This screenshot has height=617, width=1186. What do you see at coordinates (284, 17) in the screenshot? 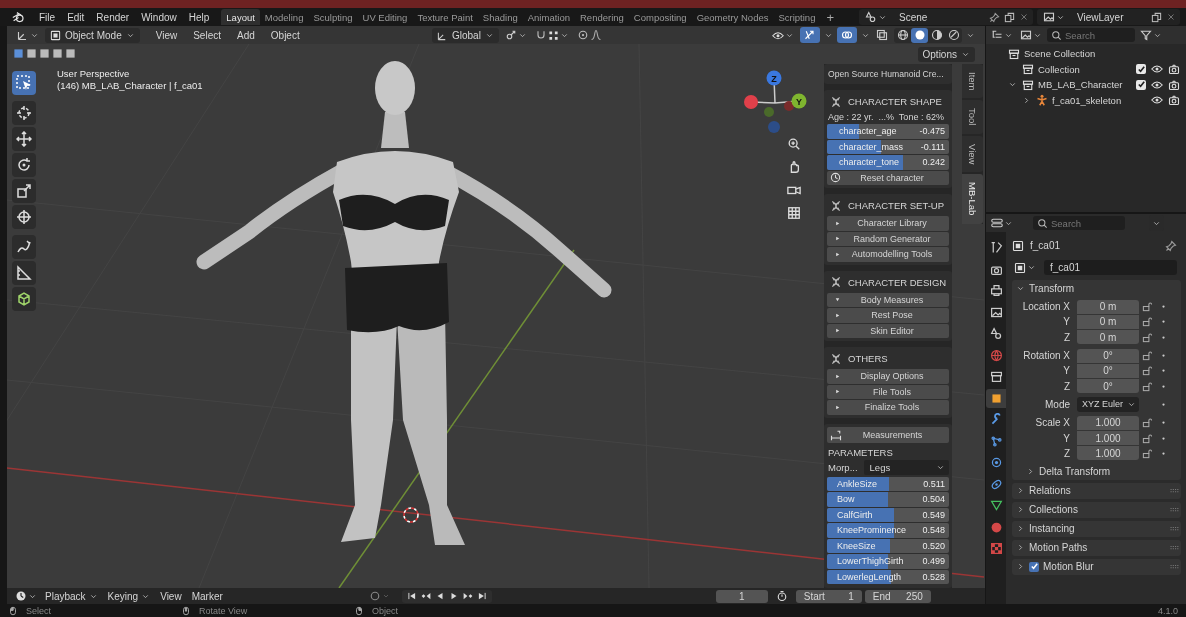
I see `workspace-tab: Modeling` at bounding box center [284, 17].